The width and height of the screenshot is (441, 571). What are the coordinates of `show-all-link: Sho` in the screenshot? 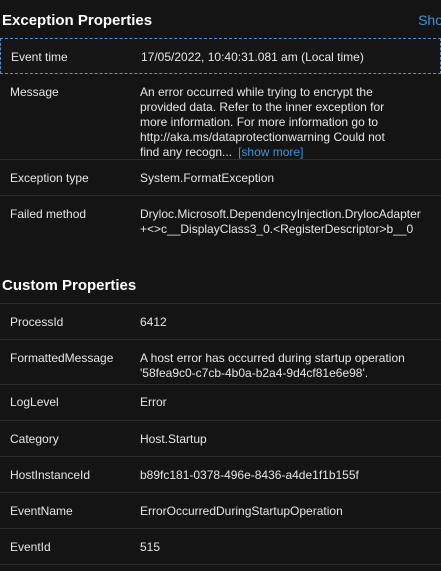 It's located at (429, 20).